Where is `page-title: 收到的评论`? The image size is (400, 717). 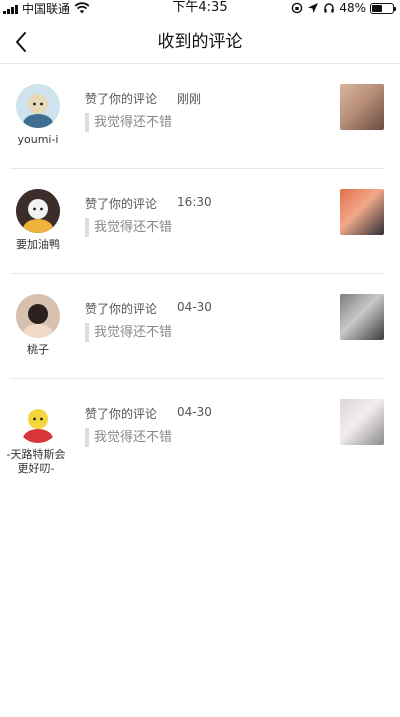 page-title: 收到的评论 is located at coordinates (200, 42).